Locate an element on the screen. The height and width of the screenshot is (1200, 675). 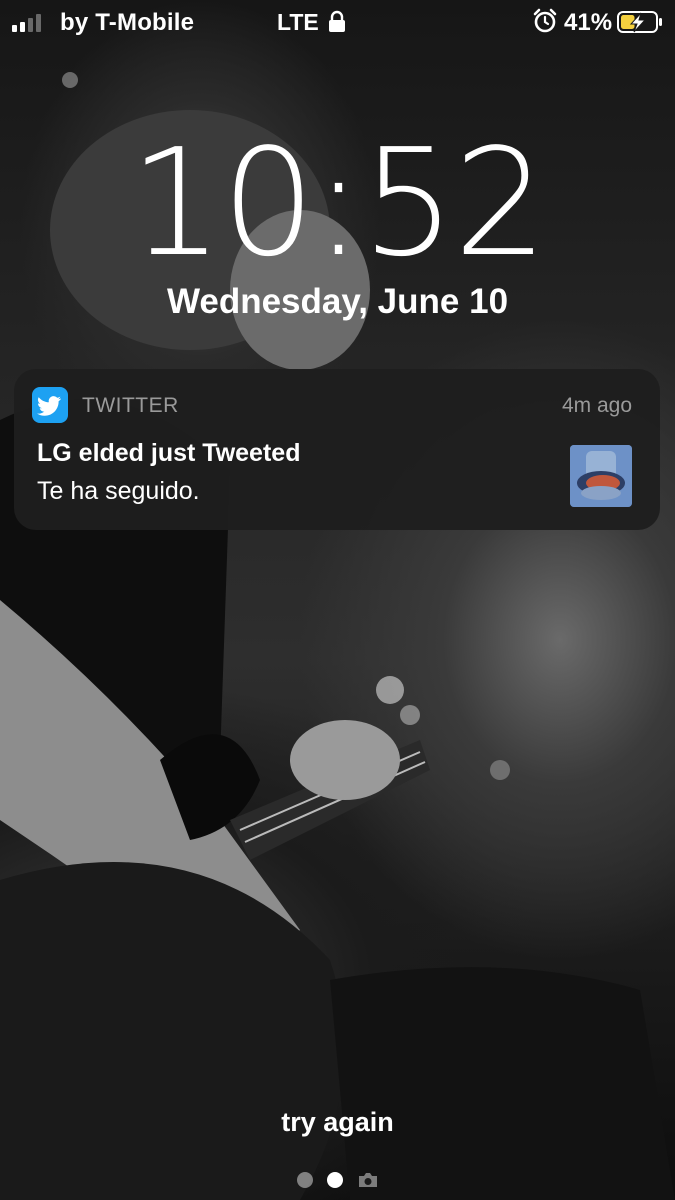
alarm-icon is located at coordinates (545, 20).